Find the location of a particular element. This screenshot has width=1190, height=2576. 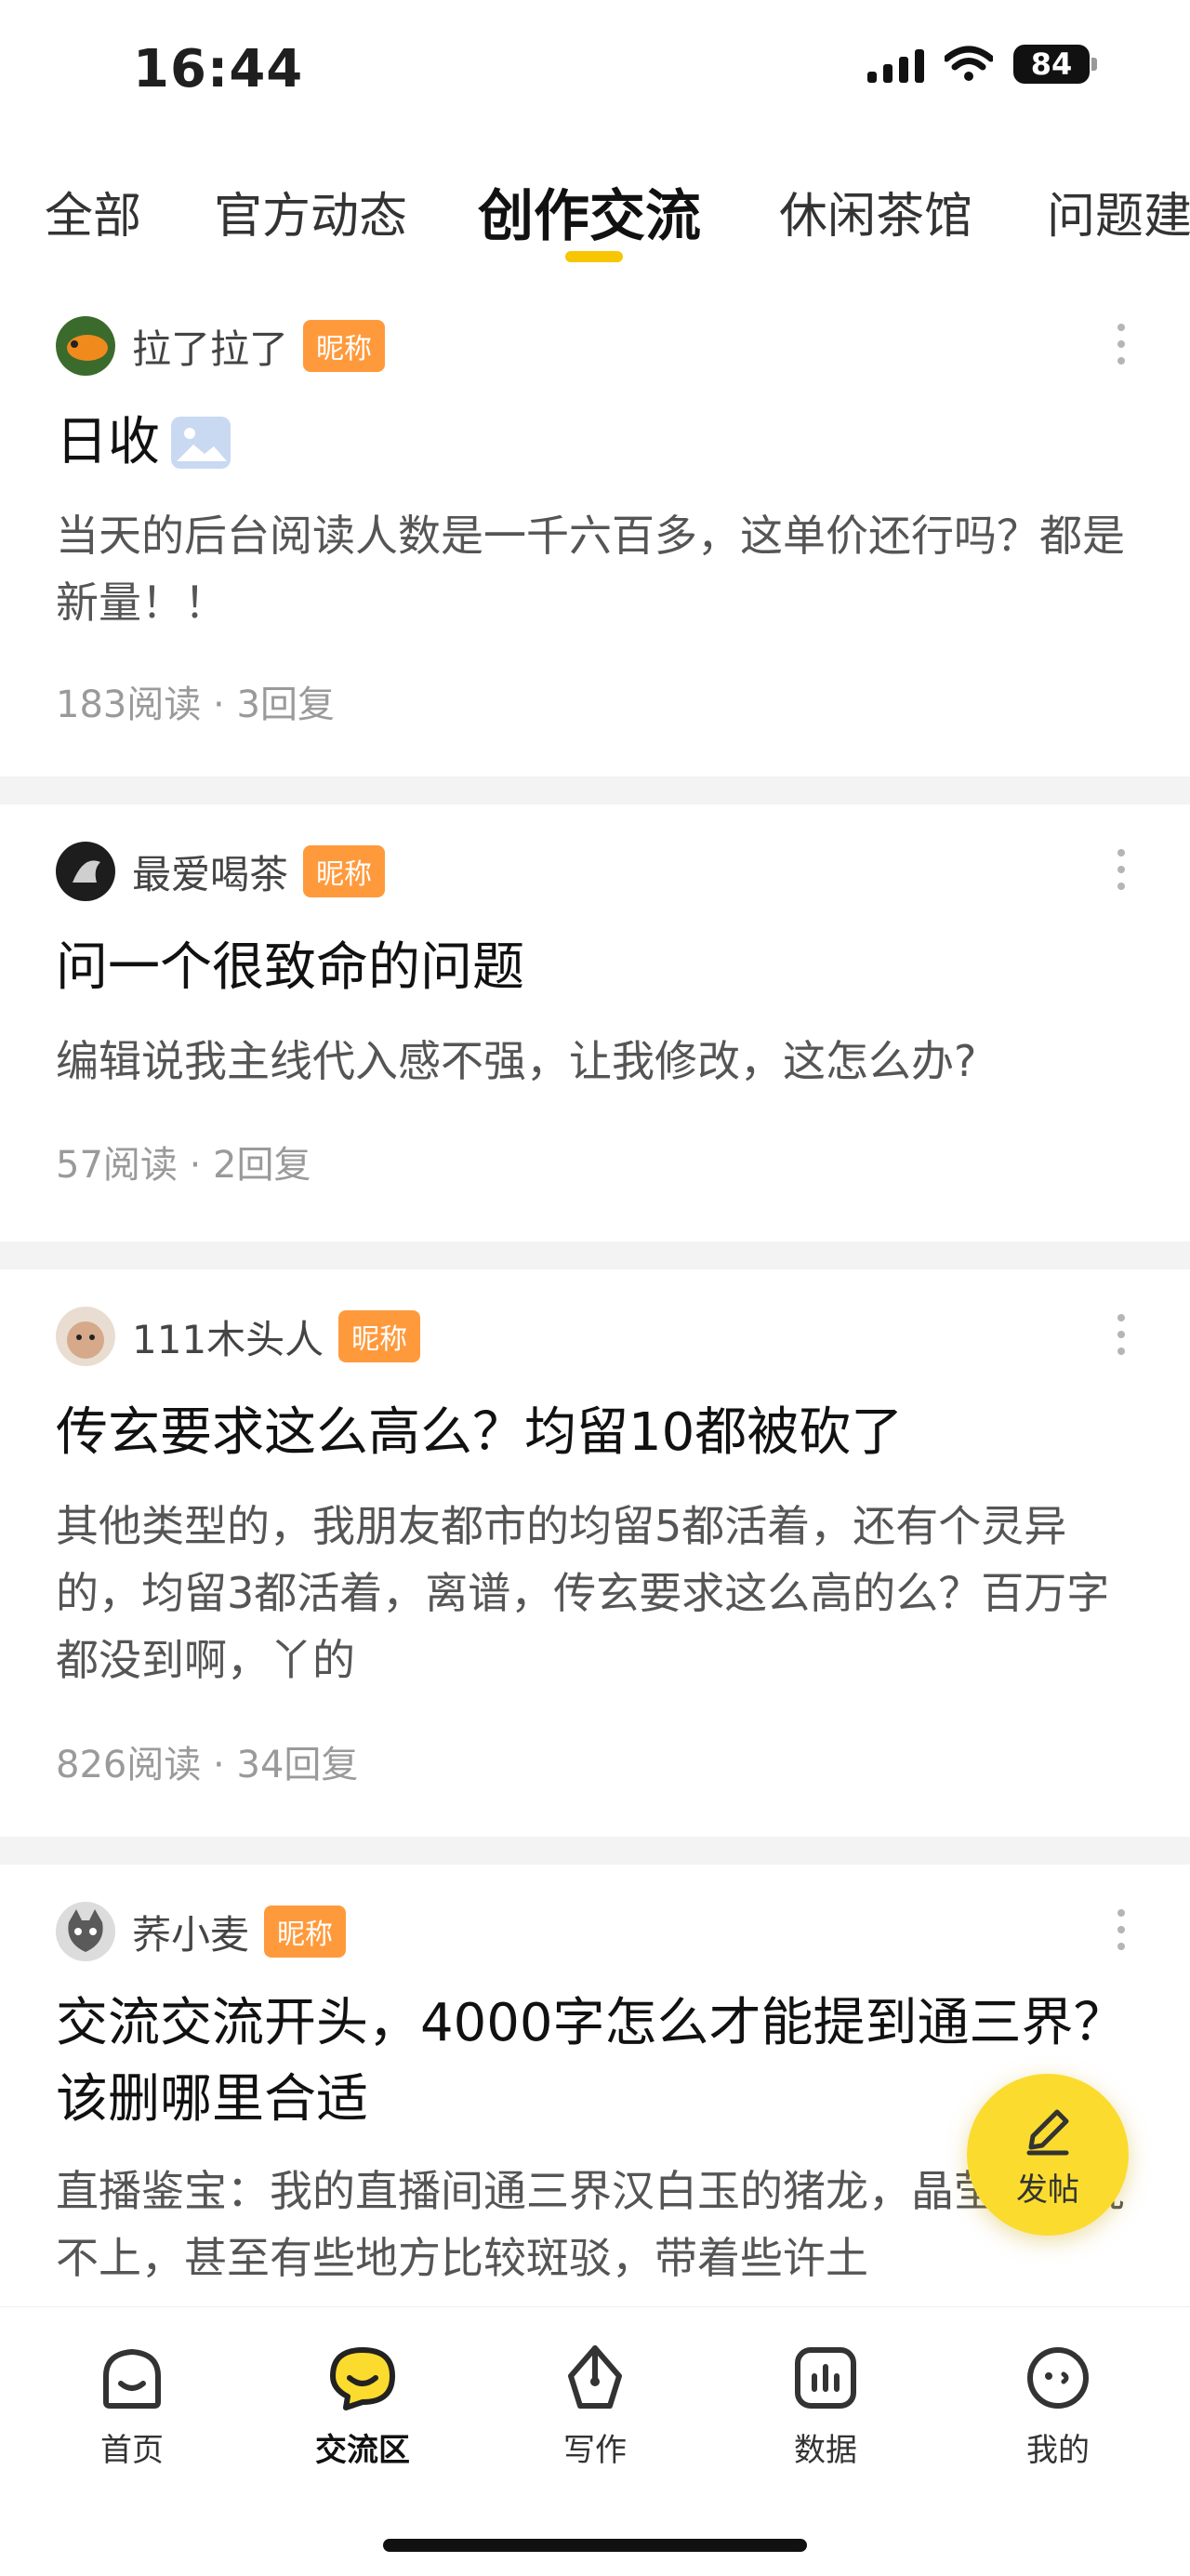

author-name: 最爱喝茶 is located at coordinates (210, 874).